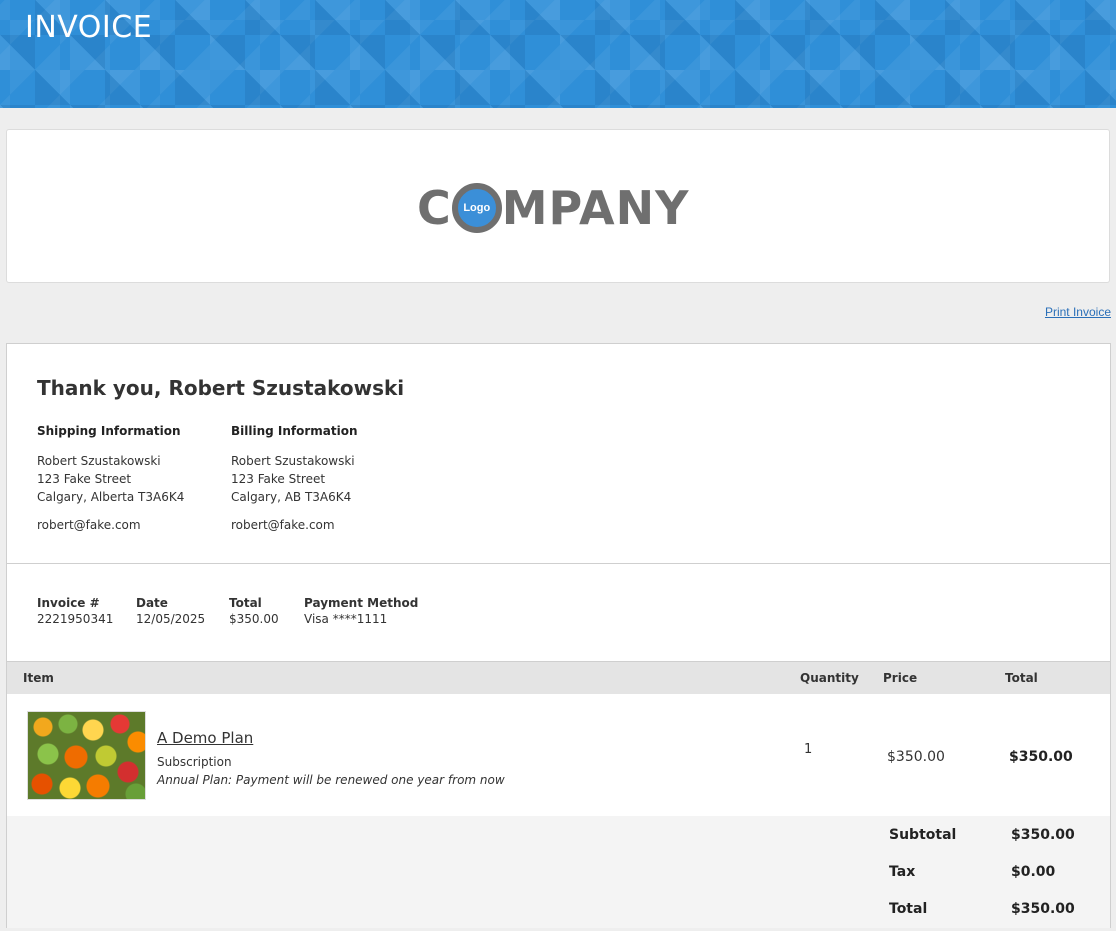  Describe the element at coordinates (89, 525) in the screenshot. I see `shipping-email: robert@fake.com` at that location.